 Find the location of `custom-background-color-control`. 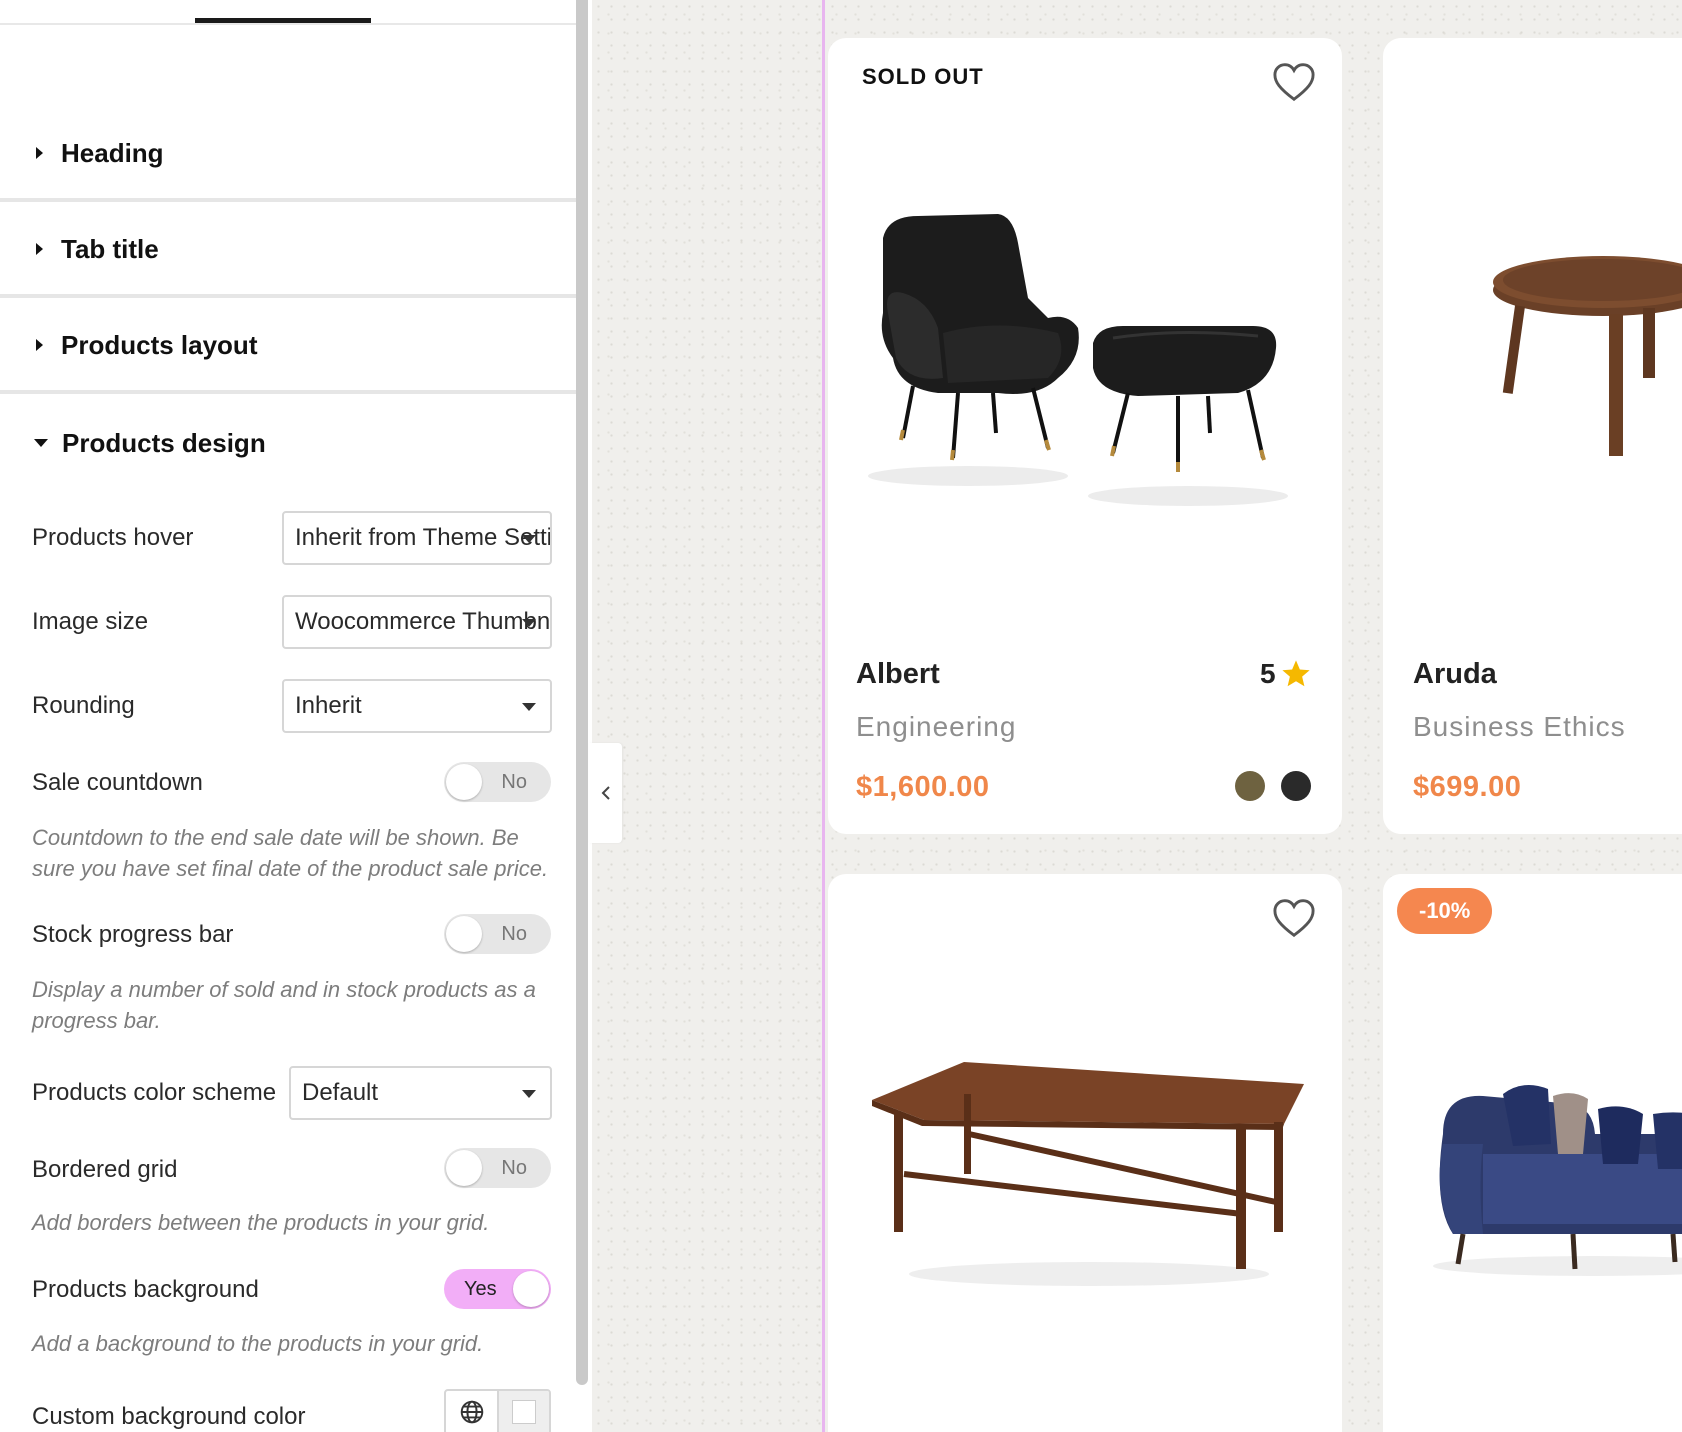

custom-background-color-control is located at coordinates (497, 1410).